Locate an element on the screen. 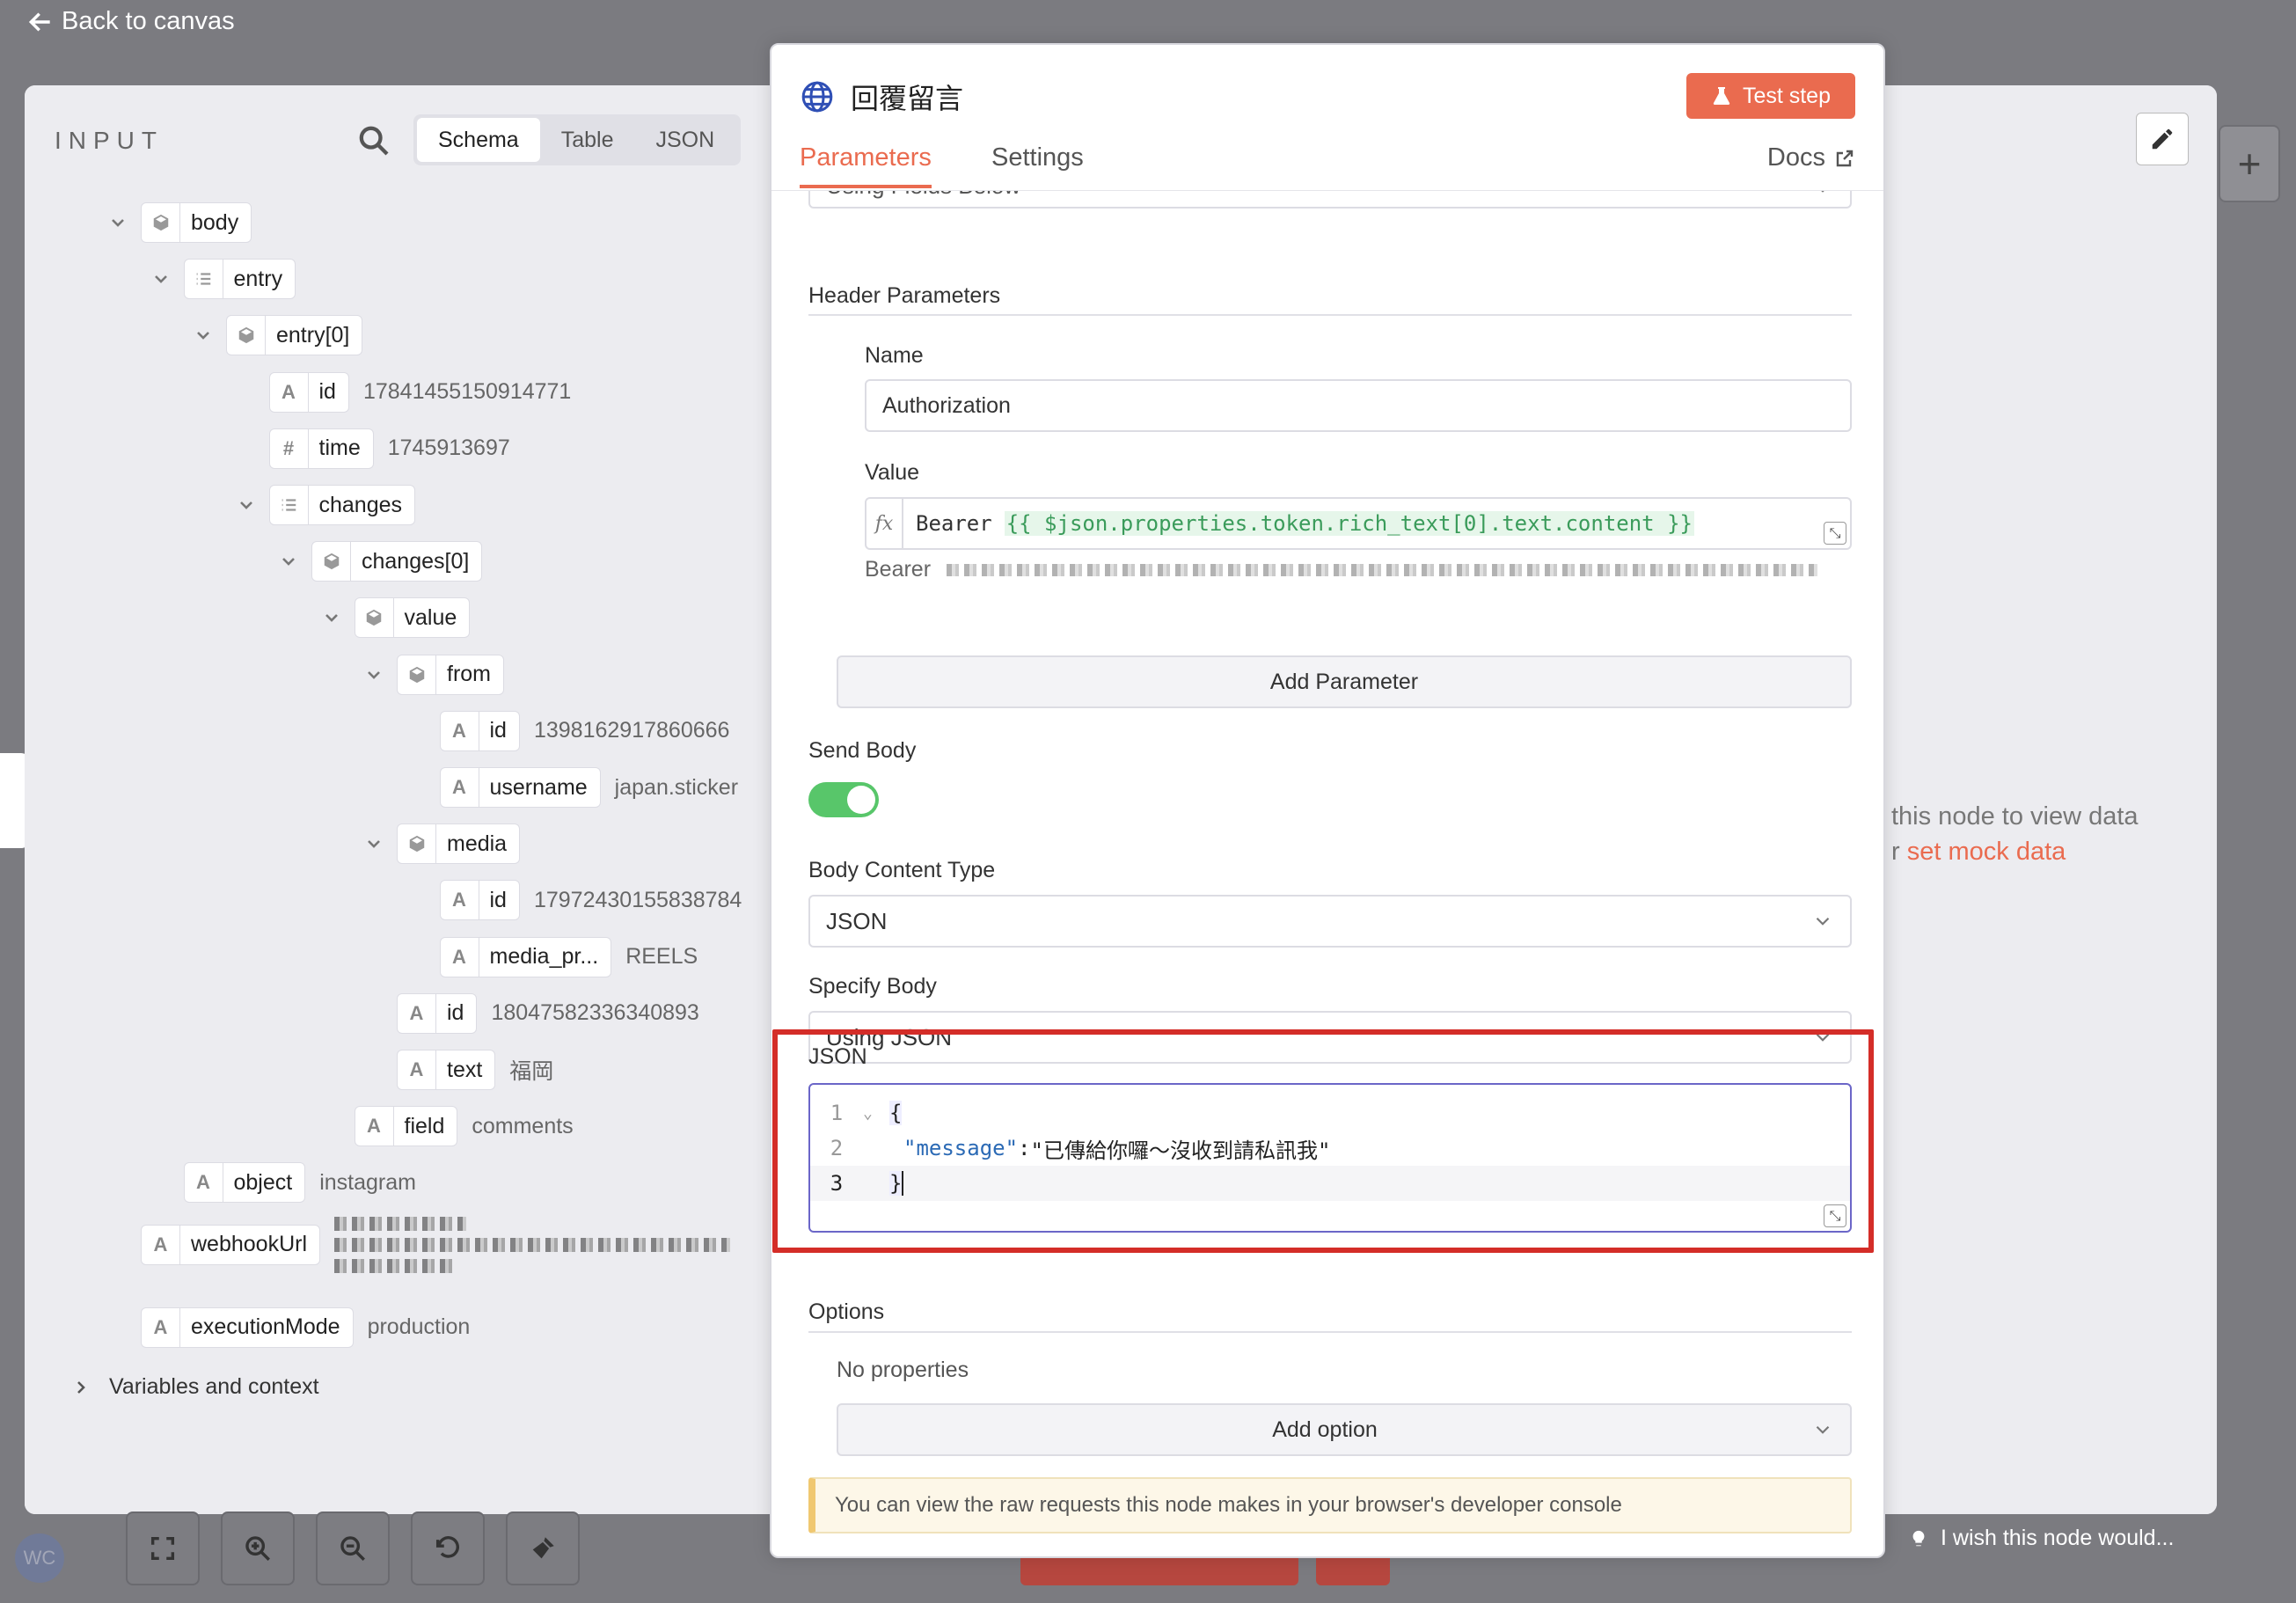 The width and height of the screenshot is (2296, 1603). schema-row-username: Ausername japan.sticker is located at coordinates (588, 788).